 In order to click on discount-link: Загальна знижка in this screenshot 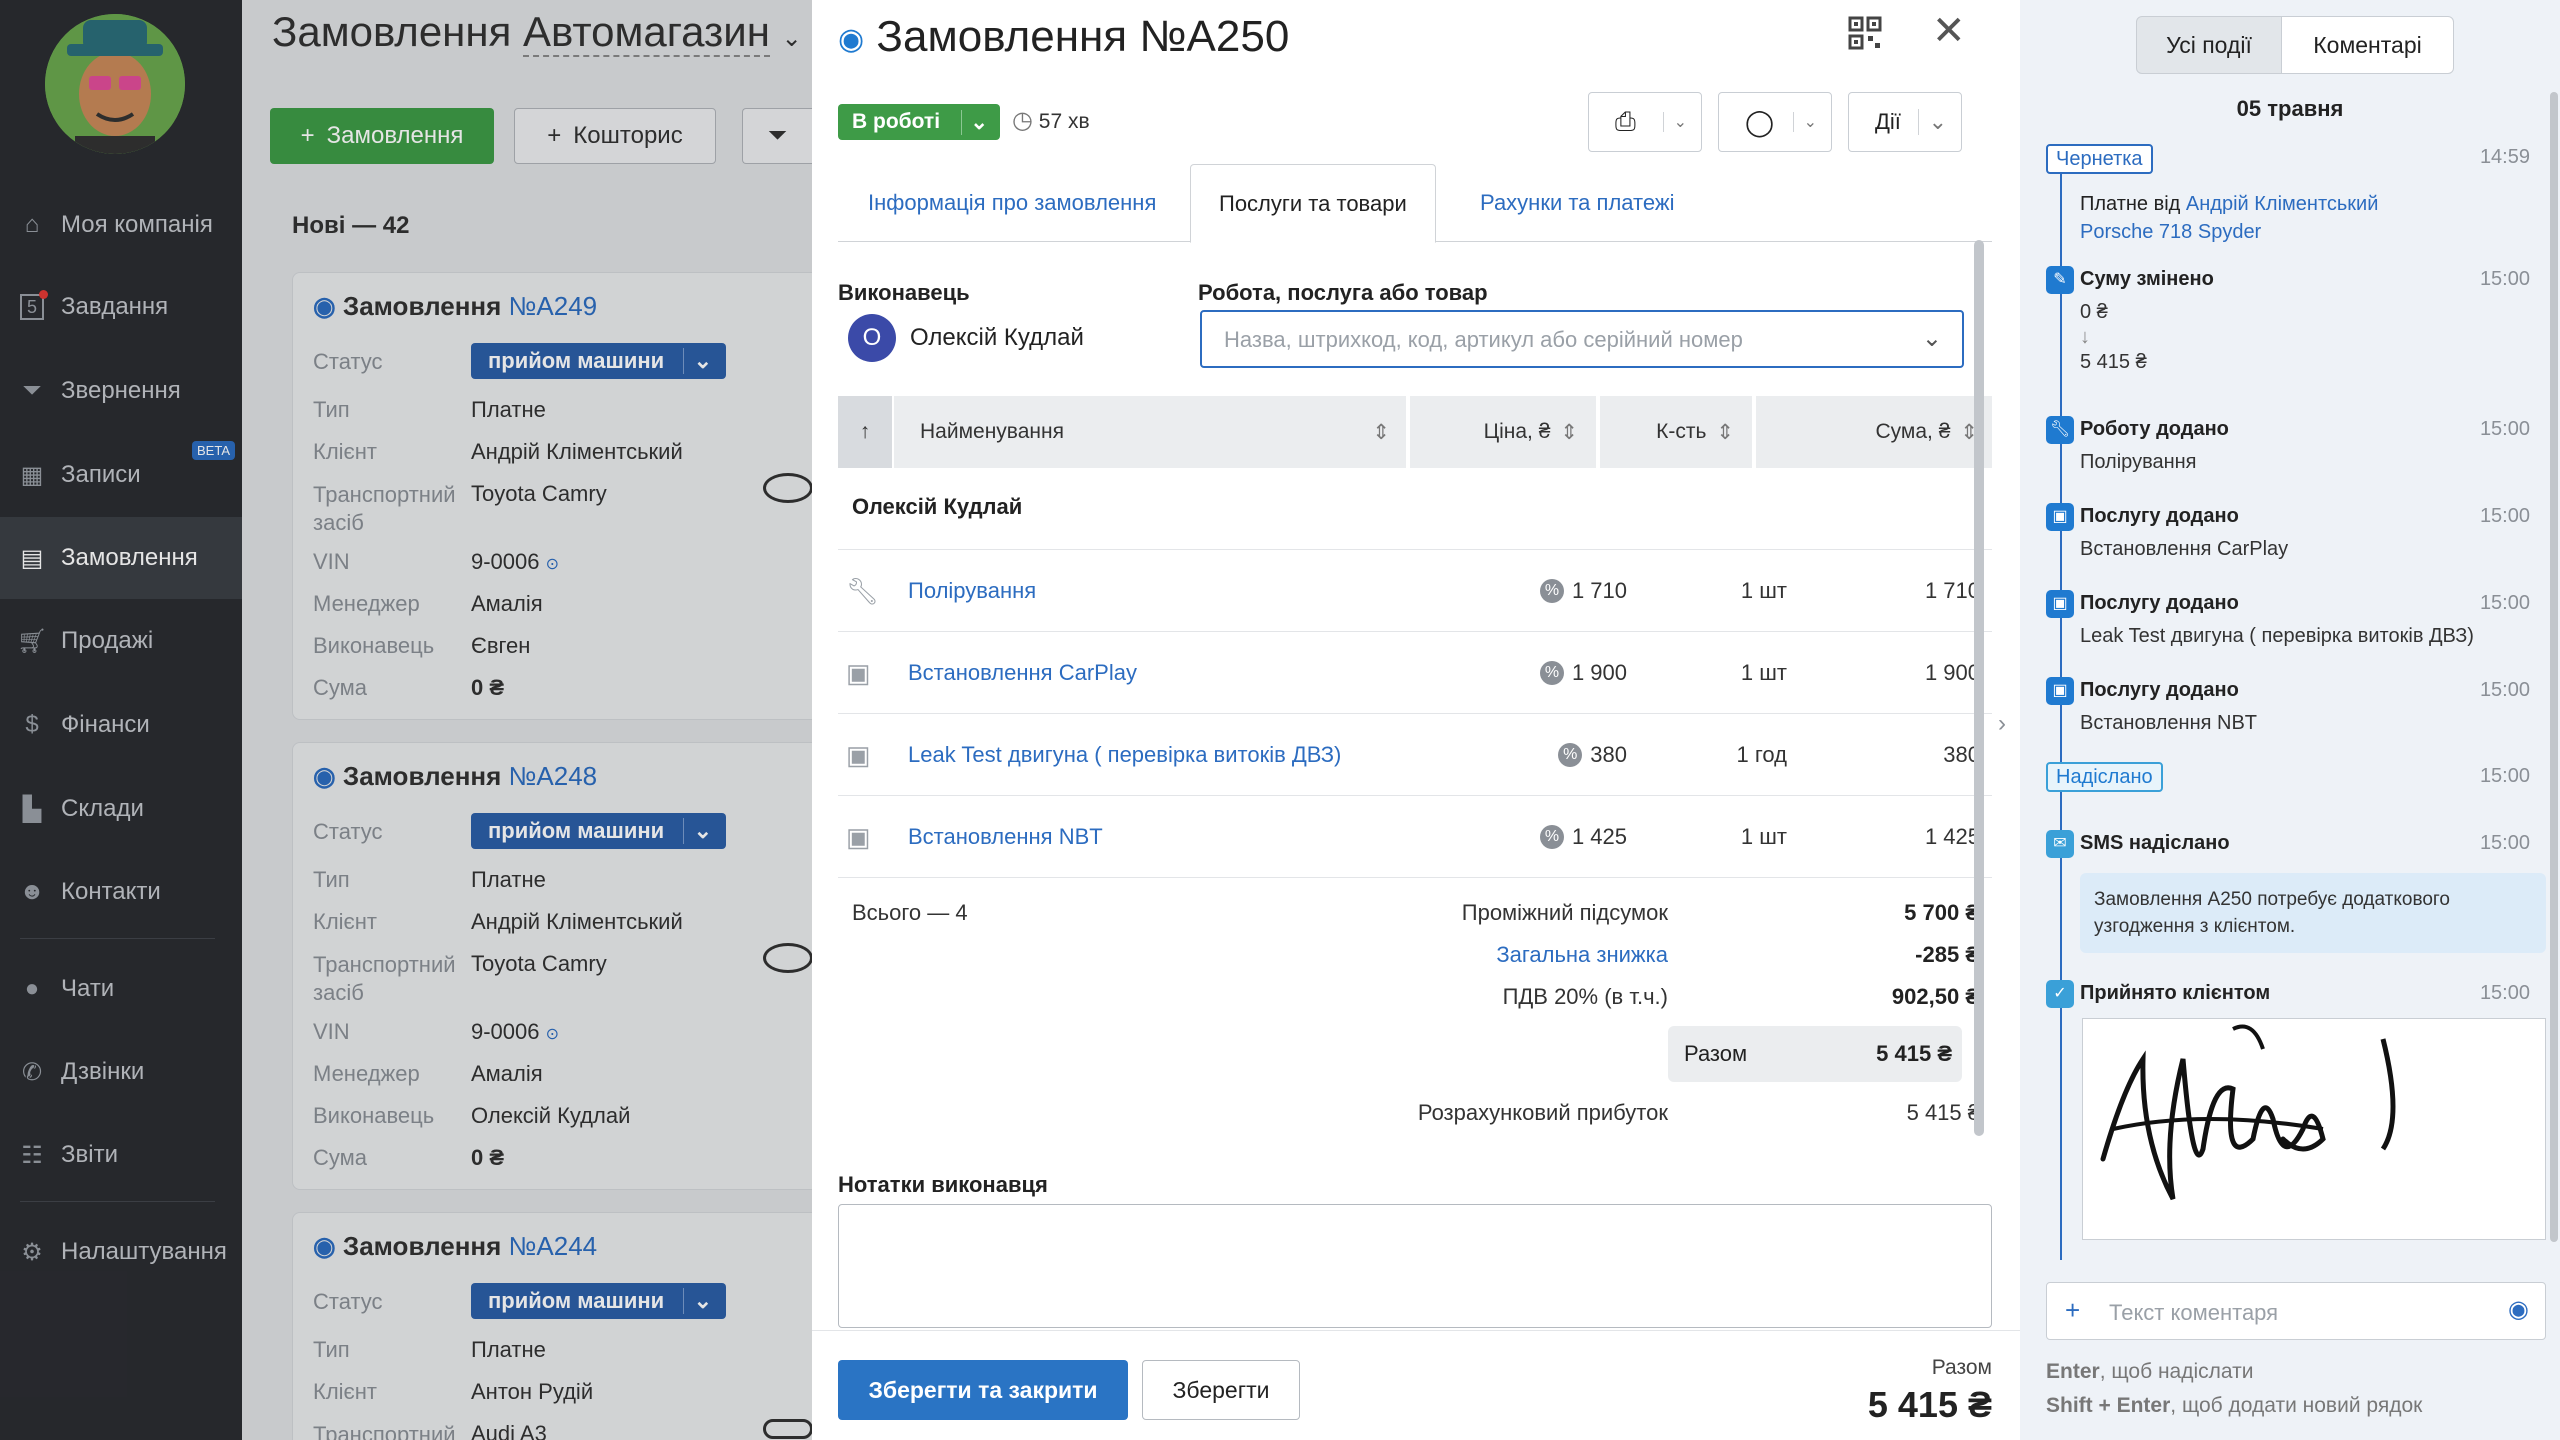, I will do `click(1582, 955)`.